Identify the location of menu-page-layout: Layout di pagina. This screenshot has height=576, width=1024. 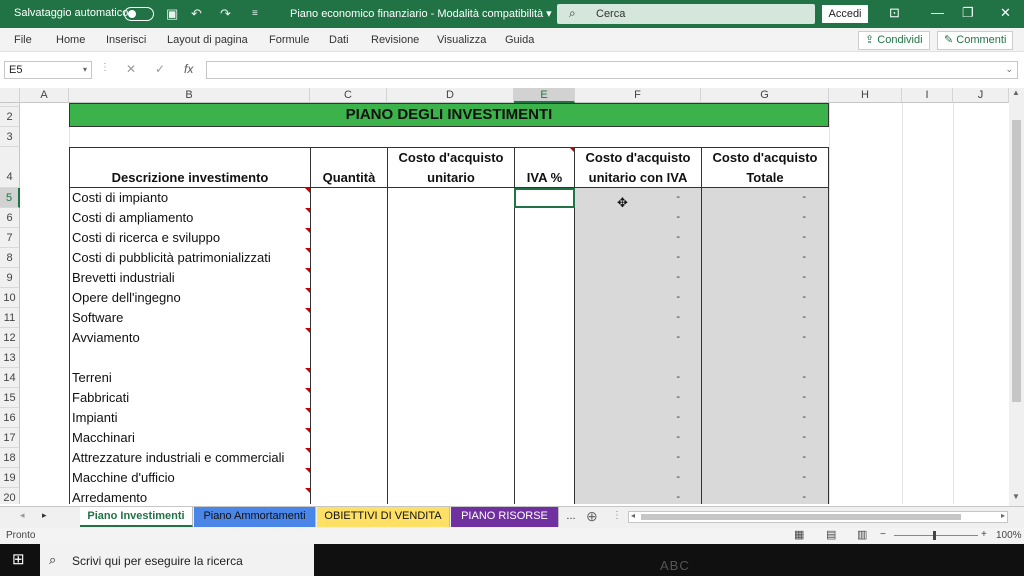
(207, 40).